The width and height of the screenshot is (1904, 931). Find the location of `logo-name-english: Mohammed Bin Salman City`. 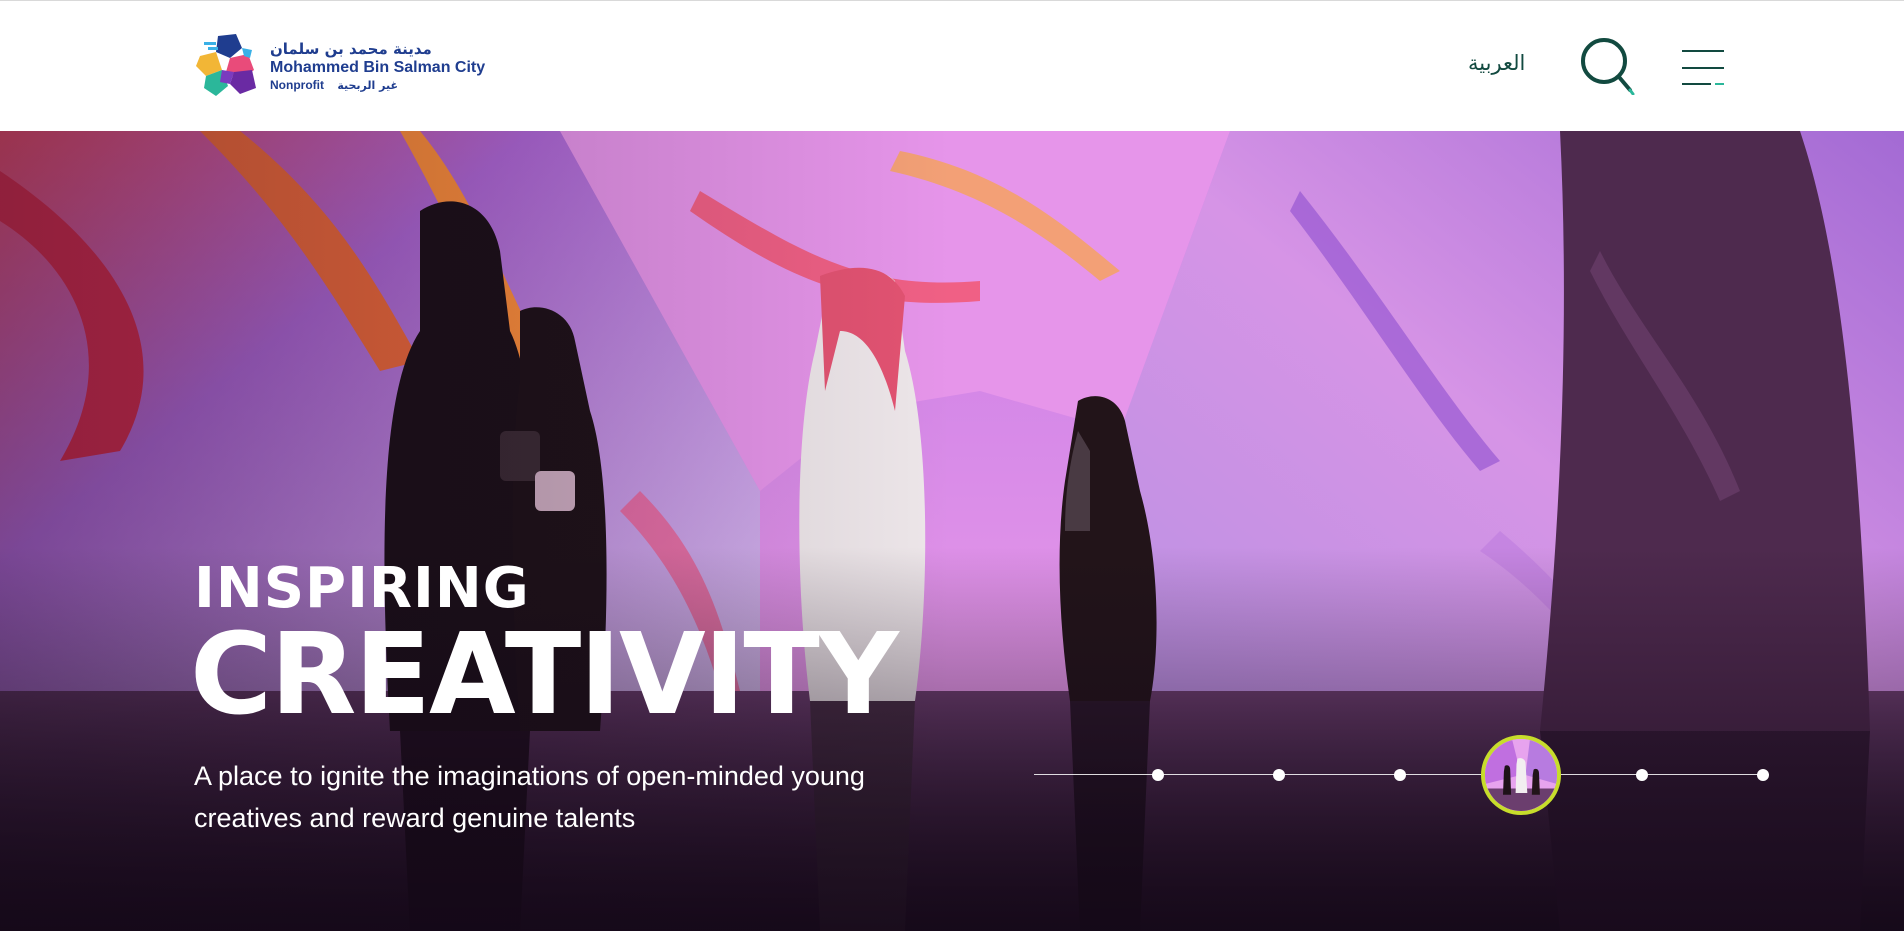

logo-name-english: Mohammed Bin Salman City is located at coordinates (378, 68).